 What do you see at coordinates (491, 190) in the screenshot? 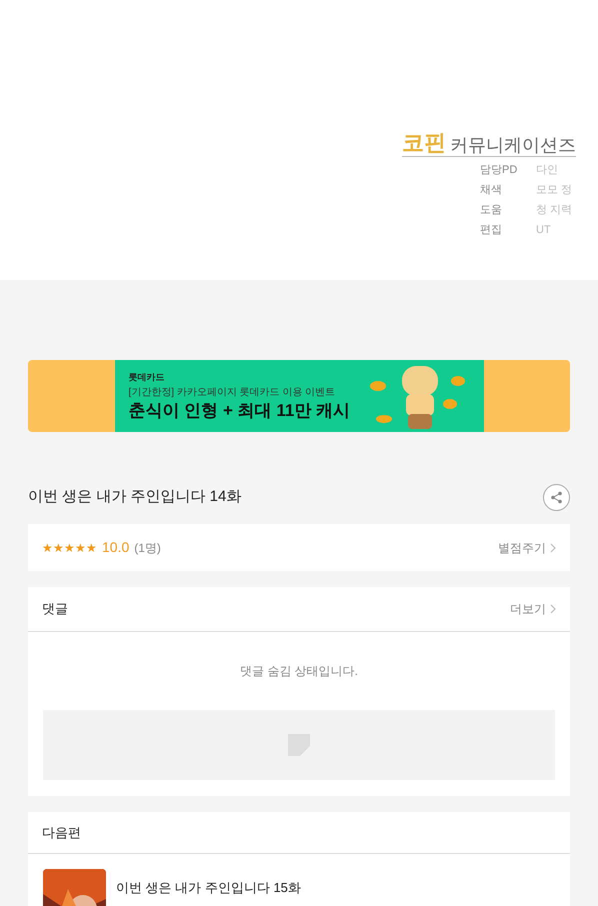
I see `credit-role: 채색` at bounding box center [491, 190].